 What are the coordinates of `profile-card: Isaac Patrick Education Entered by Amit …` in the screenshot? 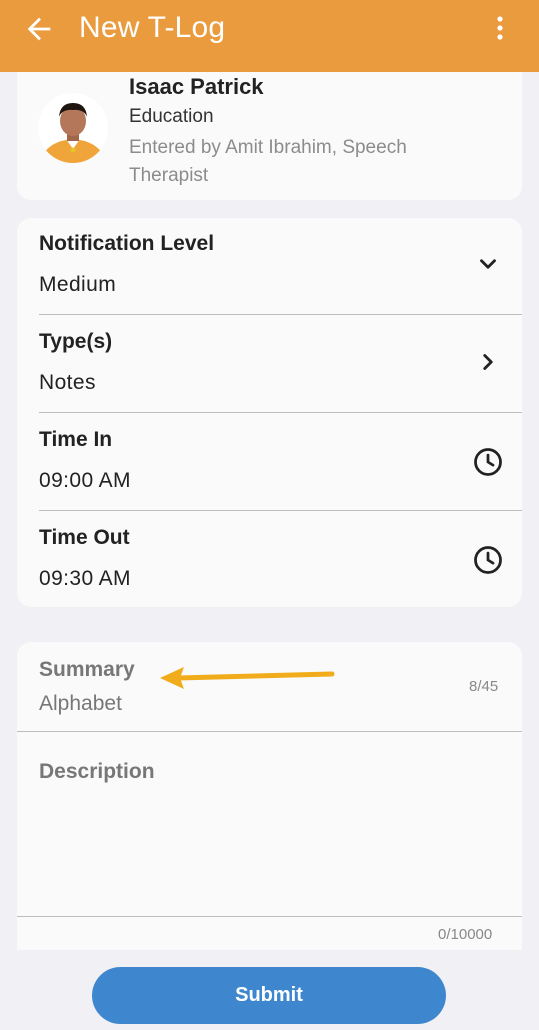 It's located at (269, 130).